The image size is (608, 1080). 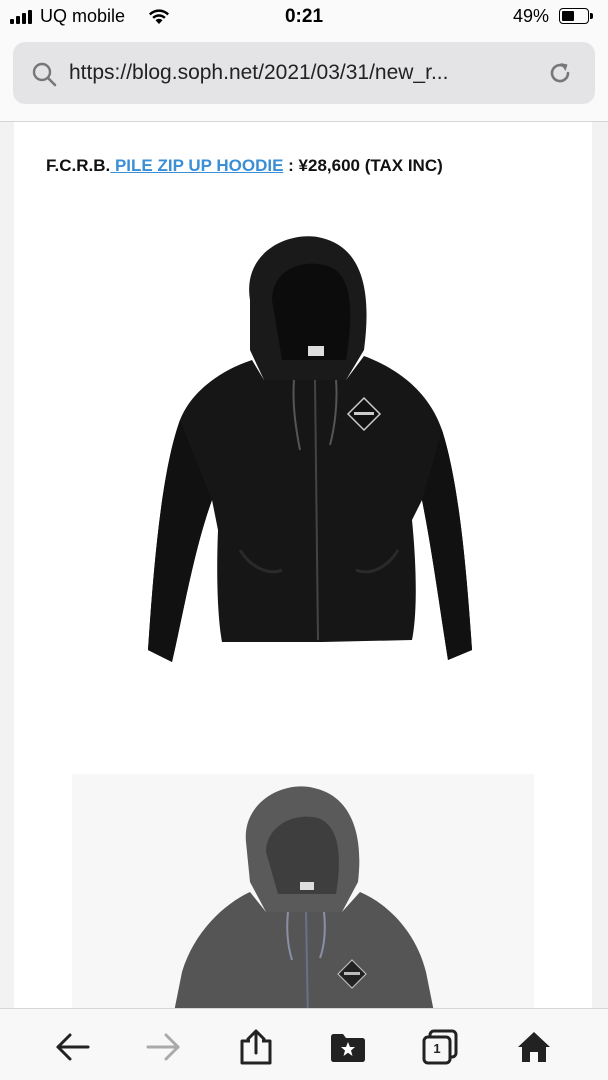 I want to click on forward-arrow-icon, so click(x=164, y=1047).